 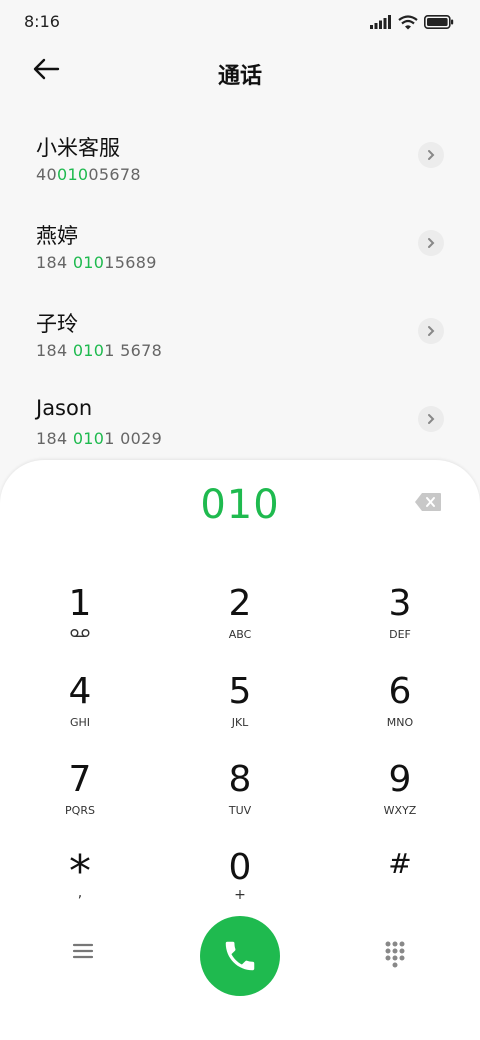 What do you see at coordinates (99, 350) in the screenshot?
I see `contact-number: 184 0101 5678` at bounding box center [99, 350].